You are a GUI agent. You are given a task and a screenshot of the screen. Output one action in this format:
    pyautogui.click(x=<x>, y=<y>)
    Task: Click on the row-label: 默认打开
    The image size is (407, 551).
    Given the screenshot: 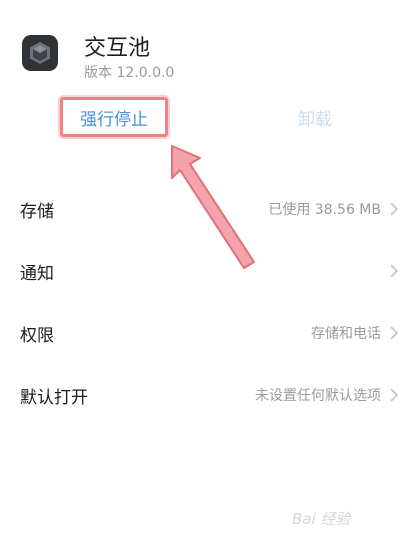 What is the action you would take?
    pyautogui.click(x=54, y=397)
    